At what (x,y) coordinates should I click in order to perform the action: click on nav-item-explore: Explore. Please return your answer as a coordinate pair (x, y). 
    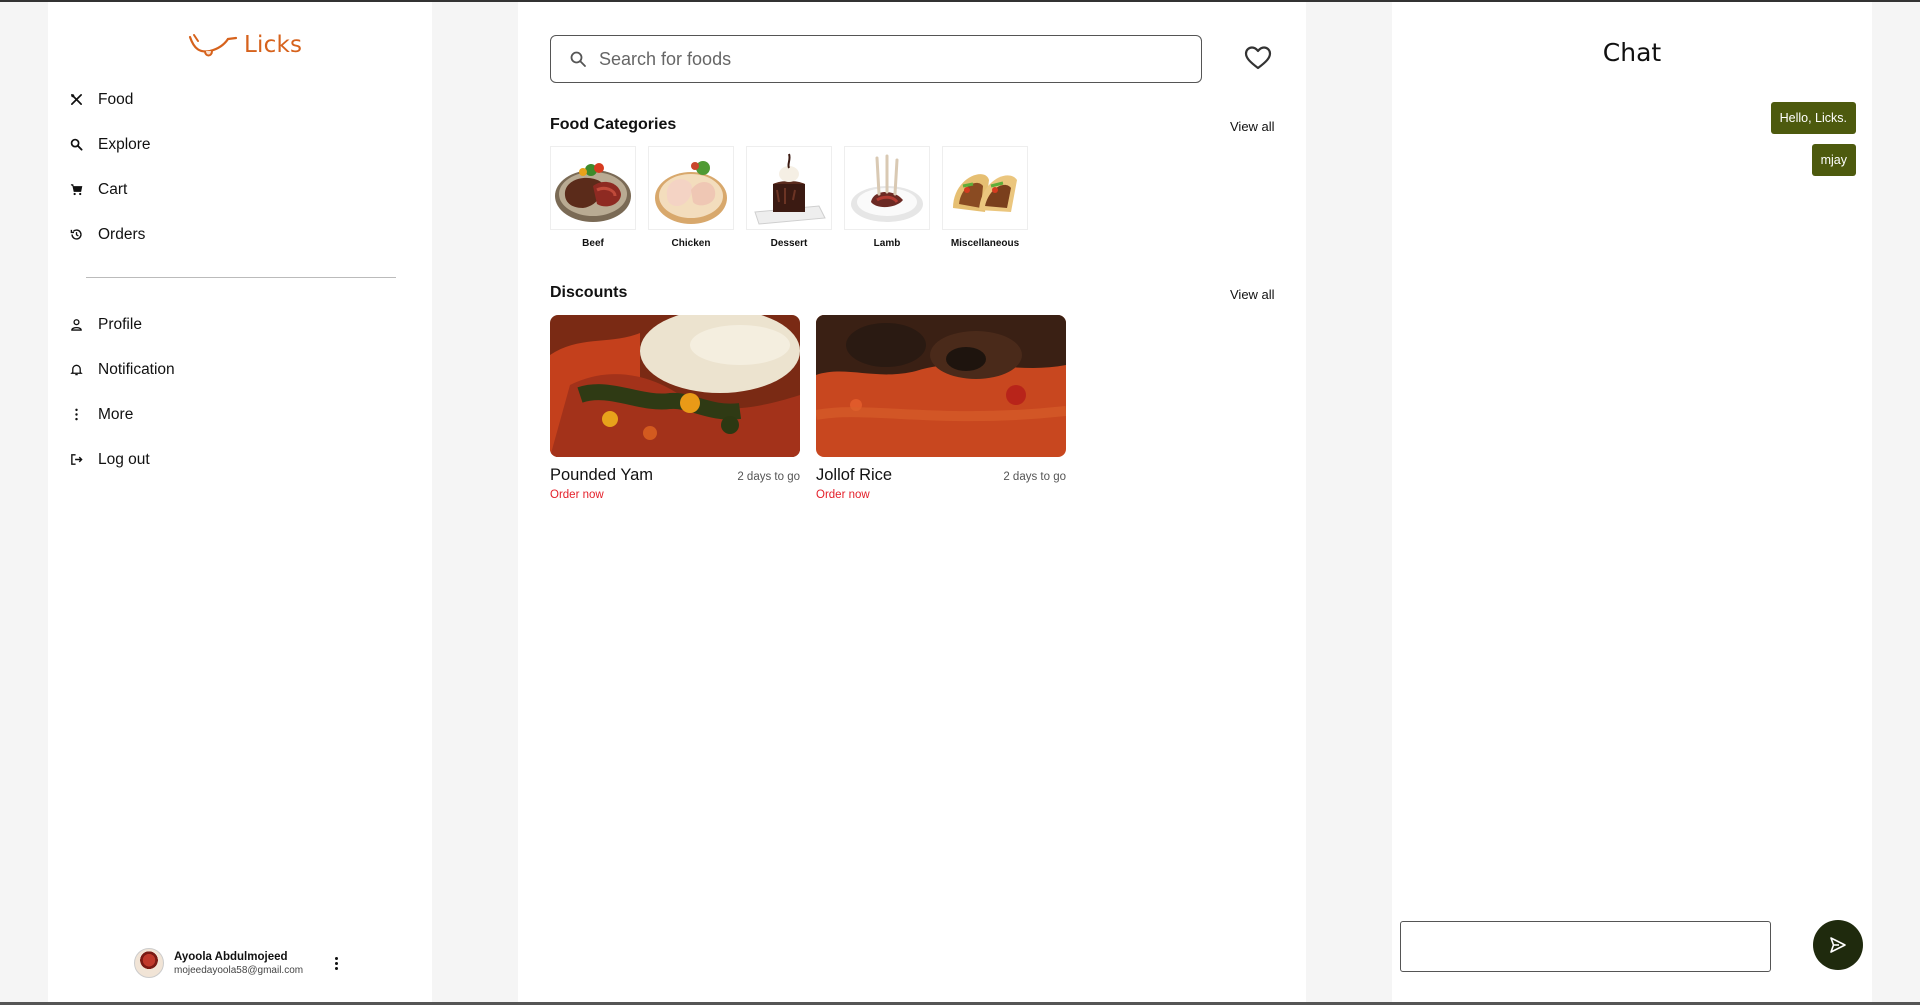
    Looking at the image, I should click on (236, 144).